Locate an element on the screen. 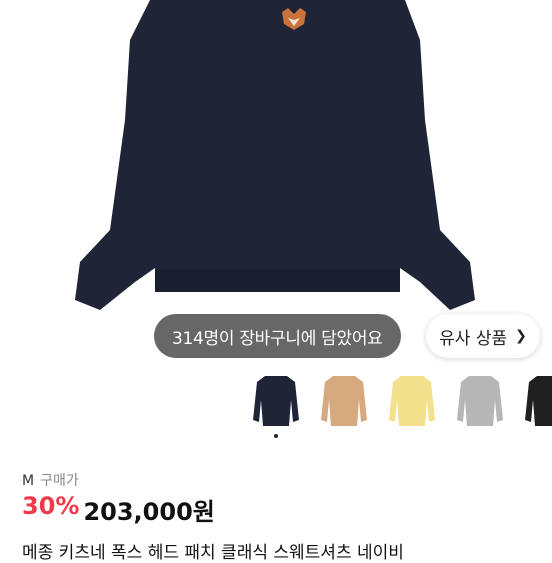  price-row: 30% 203,000원 is located at coordinates (118, 509).